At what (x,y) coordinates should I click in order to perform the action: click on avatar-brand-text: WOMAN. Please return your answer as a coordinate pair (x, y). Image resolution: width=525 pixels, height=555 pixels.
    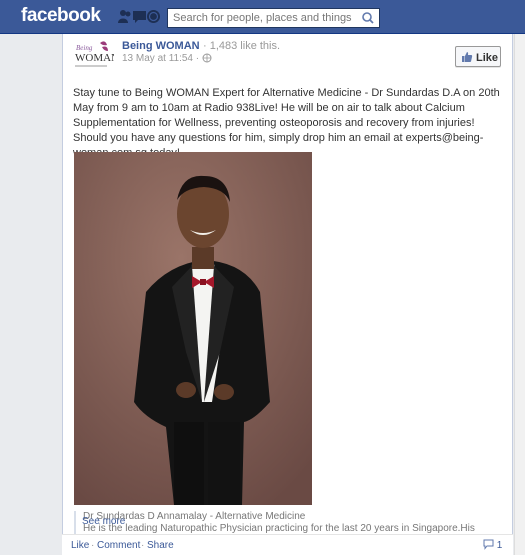
    Looking at the image, I should click on (94, 58).